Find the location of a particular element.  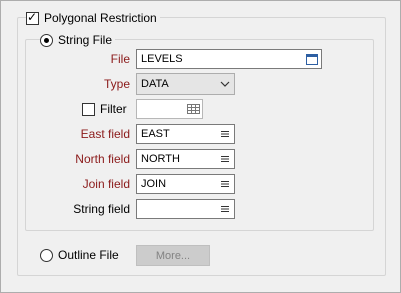

string-field-label: String field is located at coordinates (101, 209).